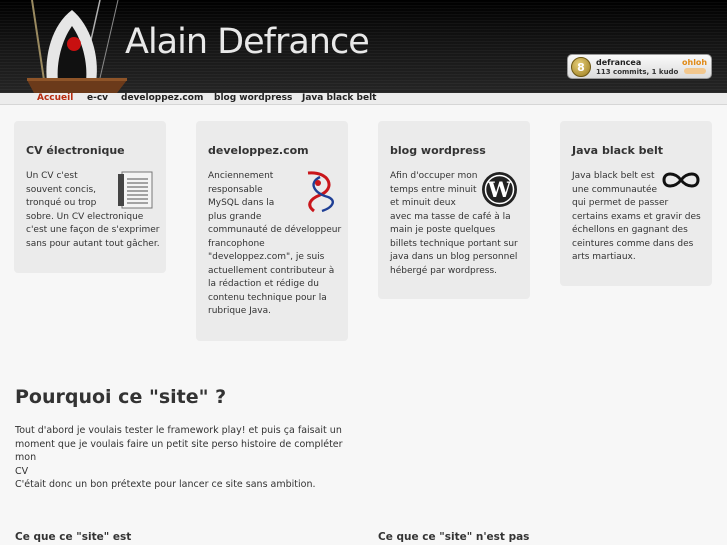 This screenshot has height=545, width=727. Describe the element at coordinates (617, 150) in the screenshot. I see `card-javablackbelt-title: Java black belt` at that location.